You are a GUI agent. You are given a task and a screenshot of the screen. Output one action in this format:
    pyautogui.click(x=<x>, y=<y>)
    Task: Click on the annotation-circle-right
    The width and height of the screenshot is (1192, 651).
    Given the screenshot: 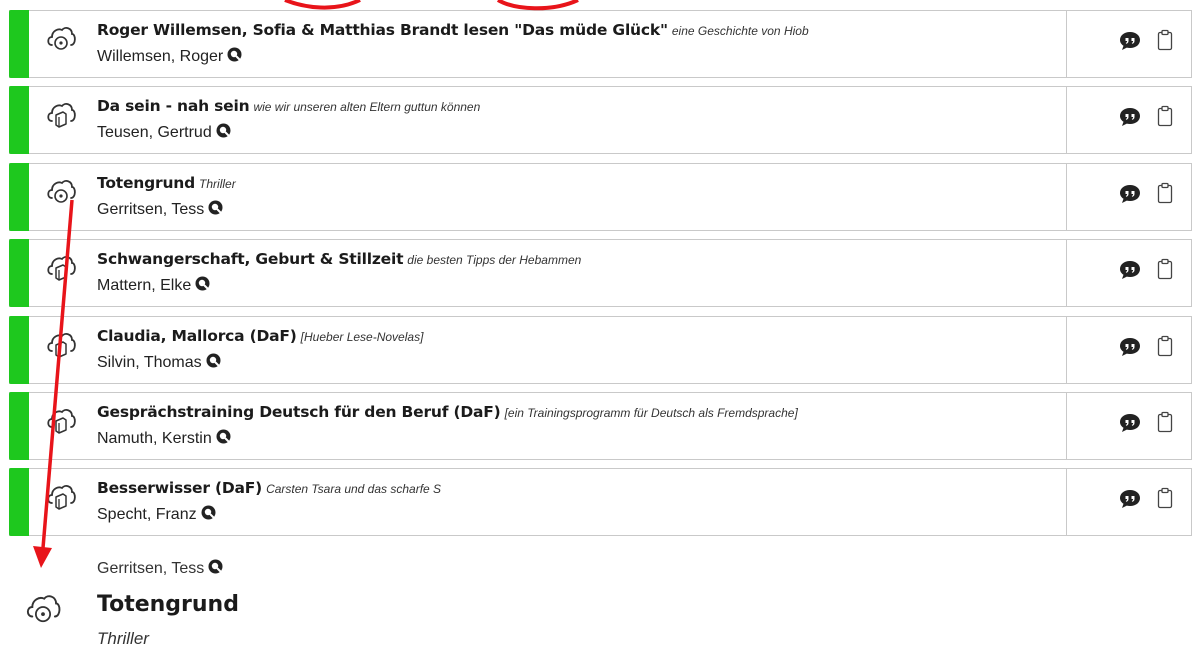 What is the action you would take?
    pyautogui.click(x=537, y=5)
    